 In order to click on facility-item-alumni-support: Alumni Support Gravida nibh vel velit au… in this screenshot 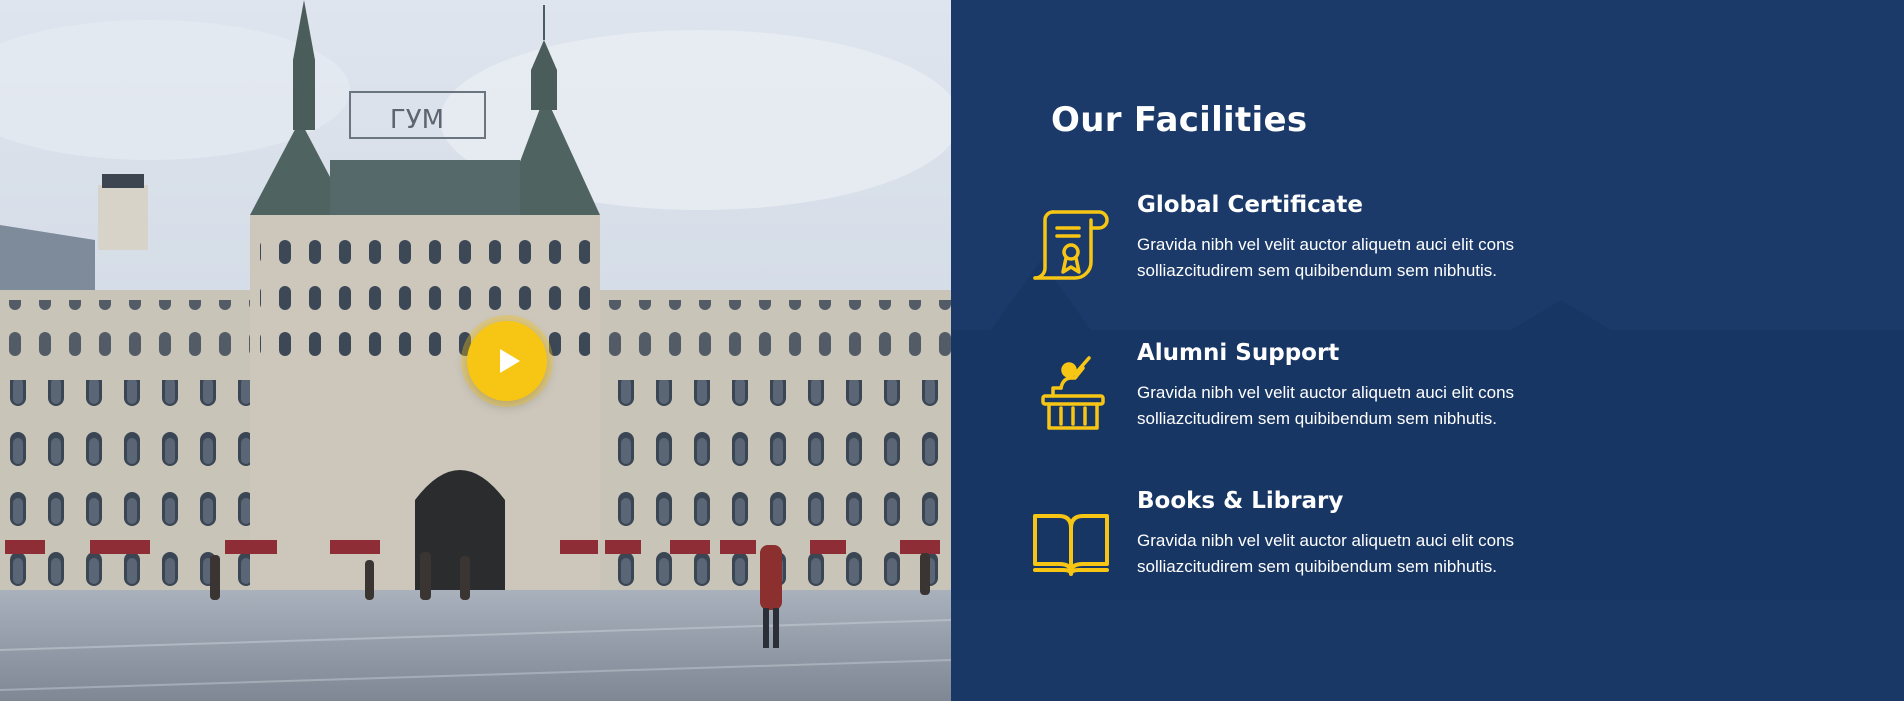, I will do `click(1411, 407)`.